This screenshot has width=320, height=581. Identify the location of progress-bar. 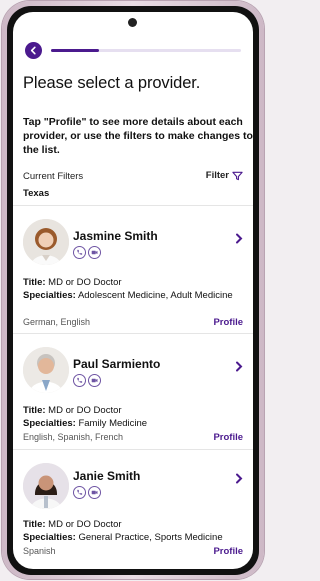
(146, 50).